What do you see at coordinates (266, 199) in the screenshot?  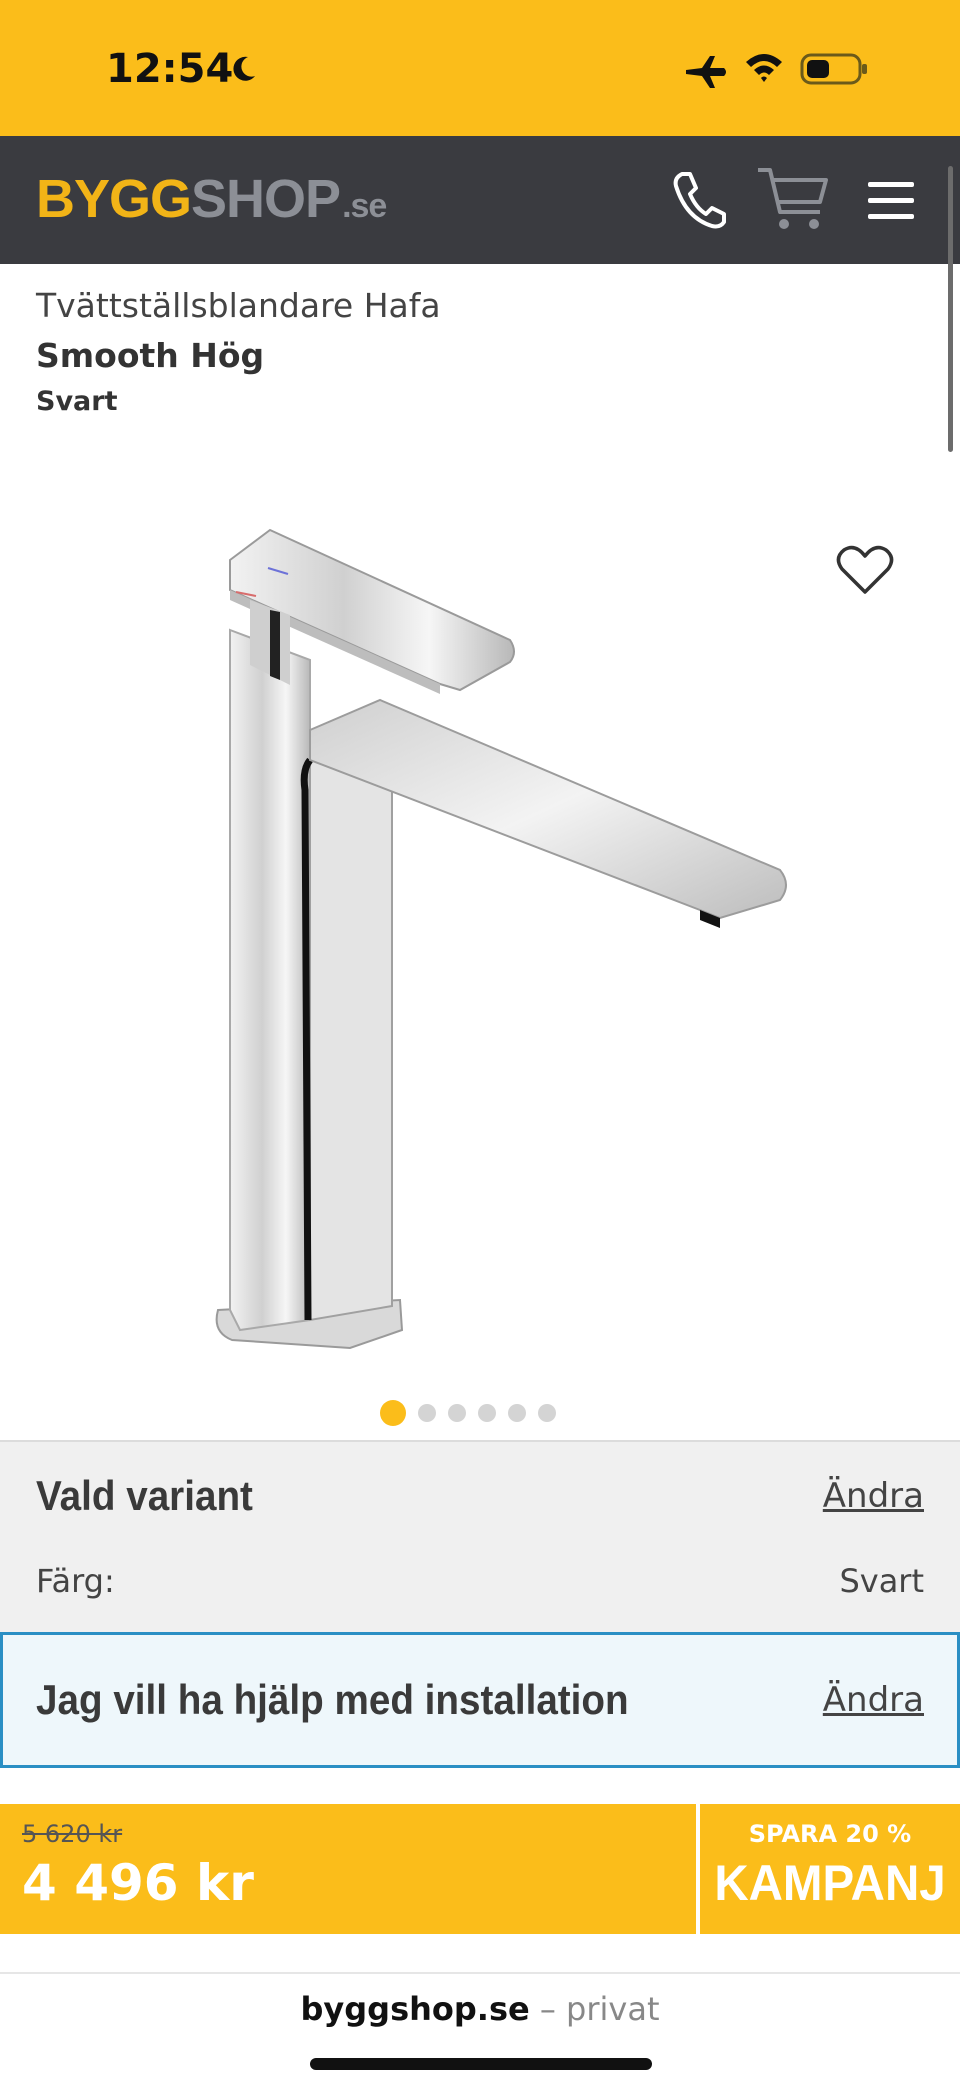 I see `logo-text-shop: SHOP` at bounding box center [266, 199].